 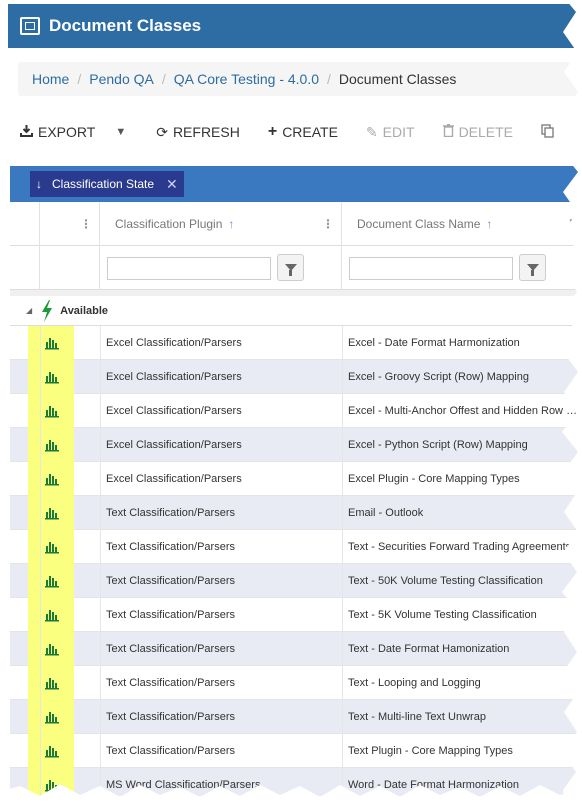 I want to click on plugin-filter-button, so click(x=290, y=267).